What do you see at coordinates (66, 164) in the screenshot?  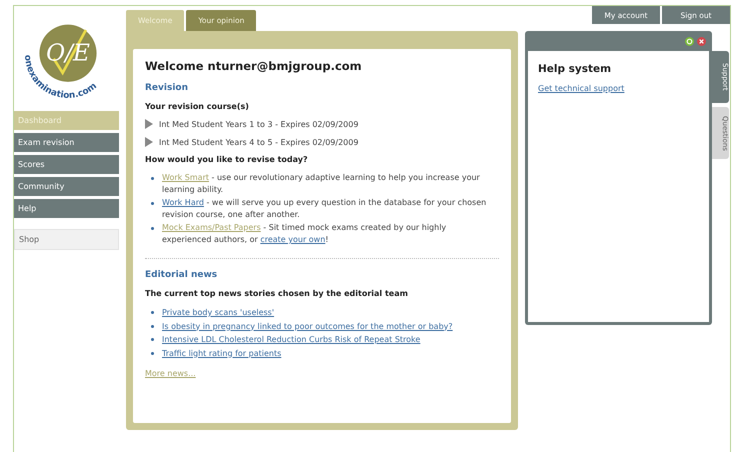 I see `nav-item: Scores` at bounding box center [66, 164].